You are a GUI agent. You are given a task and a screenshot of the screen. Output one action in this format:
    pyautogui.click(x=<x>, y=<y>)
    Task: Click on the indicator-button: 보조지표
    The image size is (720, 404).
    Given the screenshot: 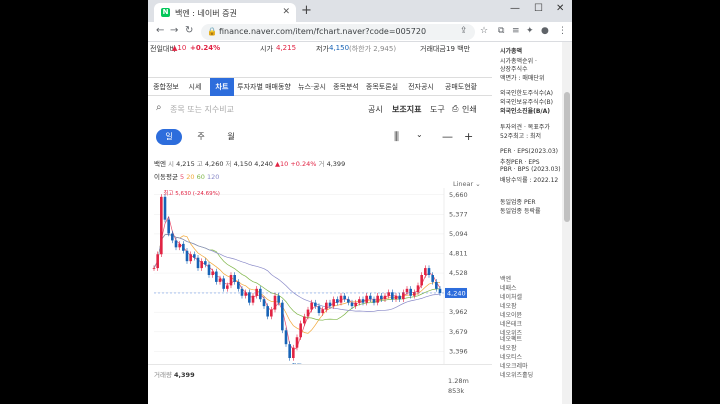 What is the action you would take?
    pyautogui.click(x=406, y=109)
    